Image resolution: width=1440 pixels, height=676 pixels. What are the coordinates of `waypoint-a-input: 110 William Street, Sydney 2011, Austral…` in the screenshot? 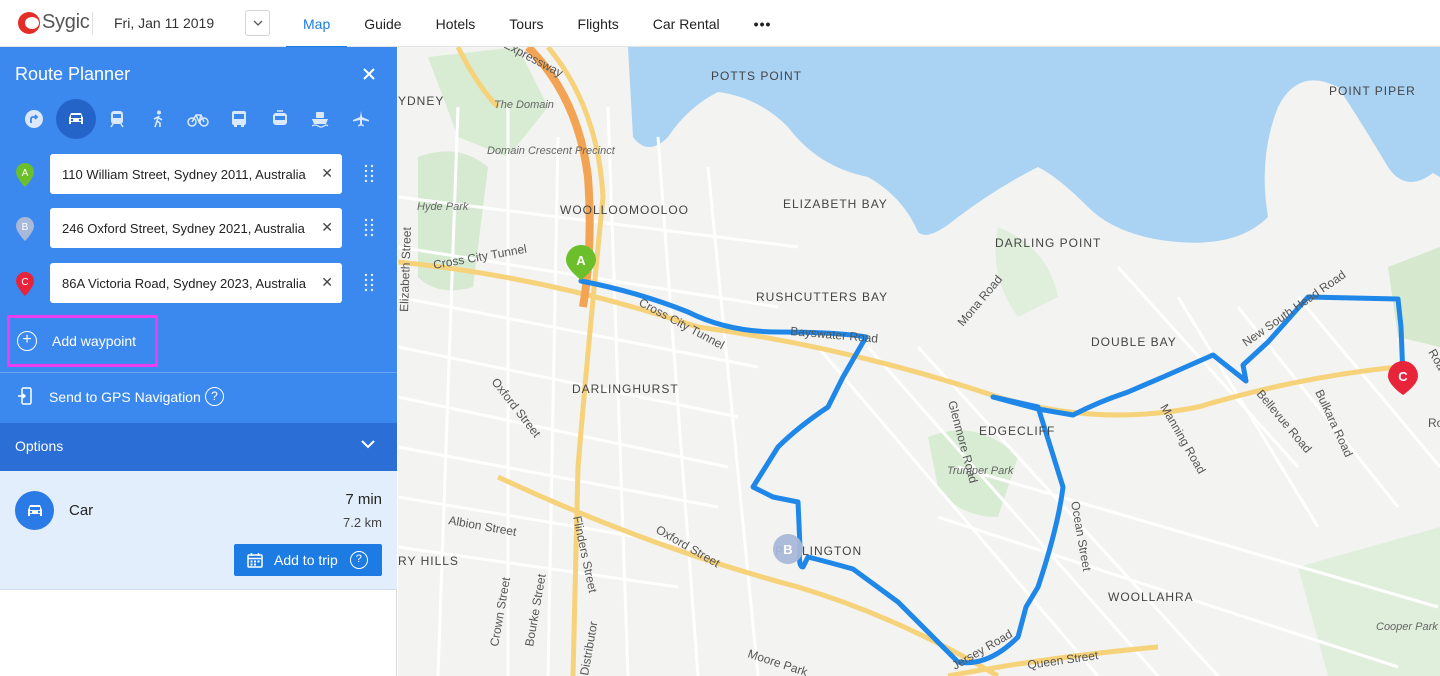 It's located at (196, 174).